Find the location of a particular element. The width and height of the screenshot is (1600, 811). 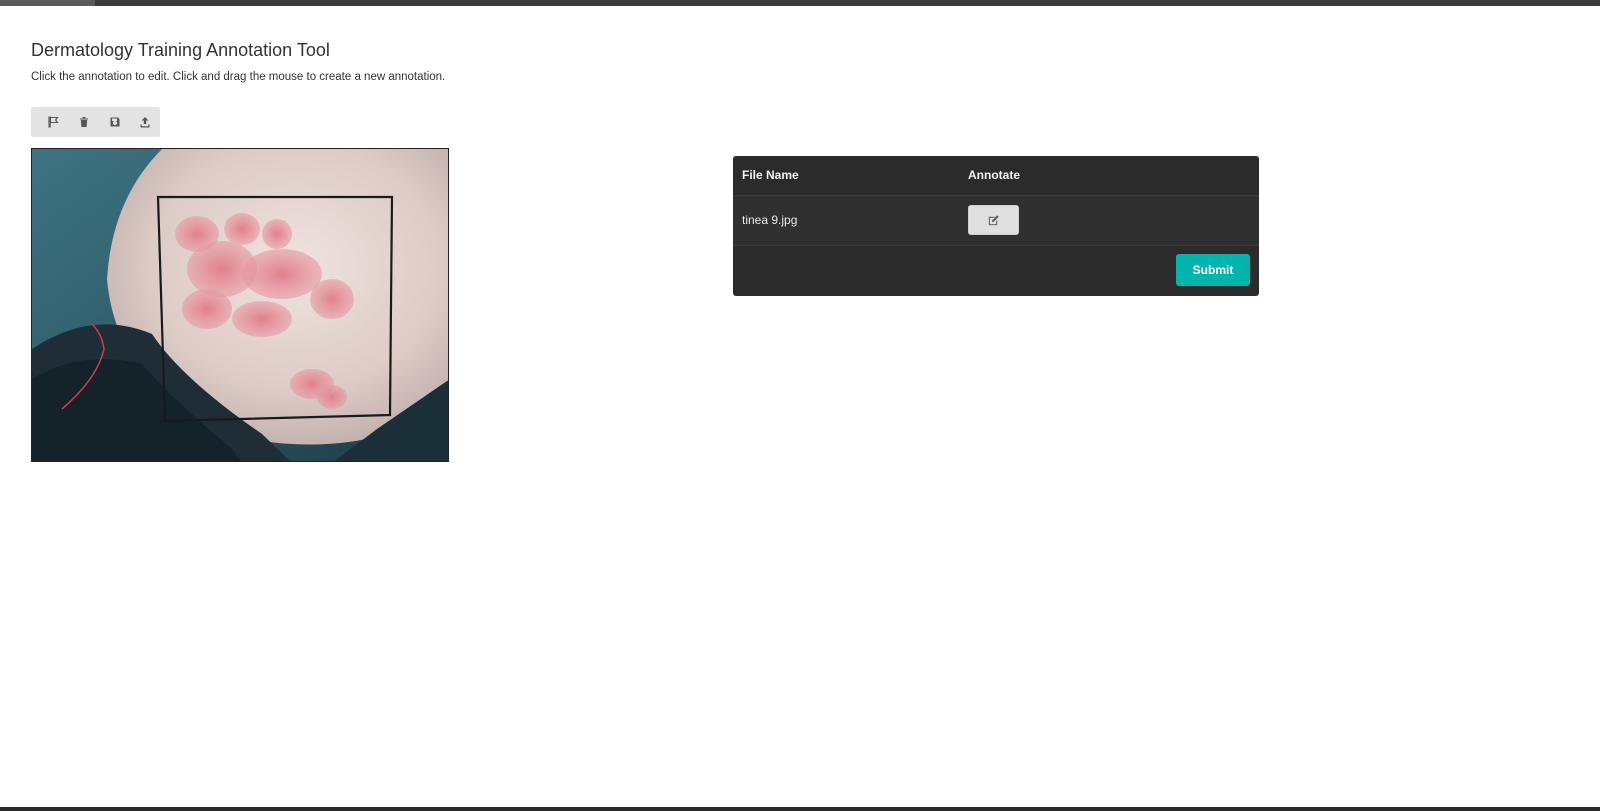

browser-bottom-bar is located at coordinates (800, 809).